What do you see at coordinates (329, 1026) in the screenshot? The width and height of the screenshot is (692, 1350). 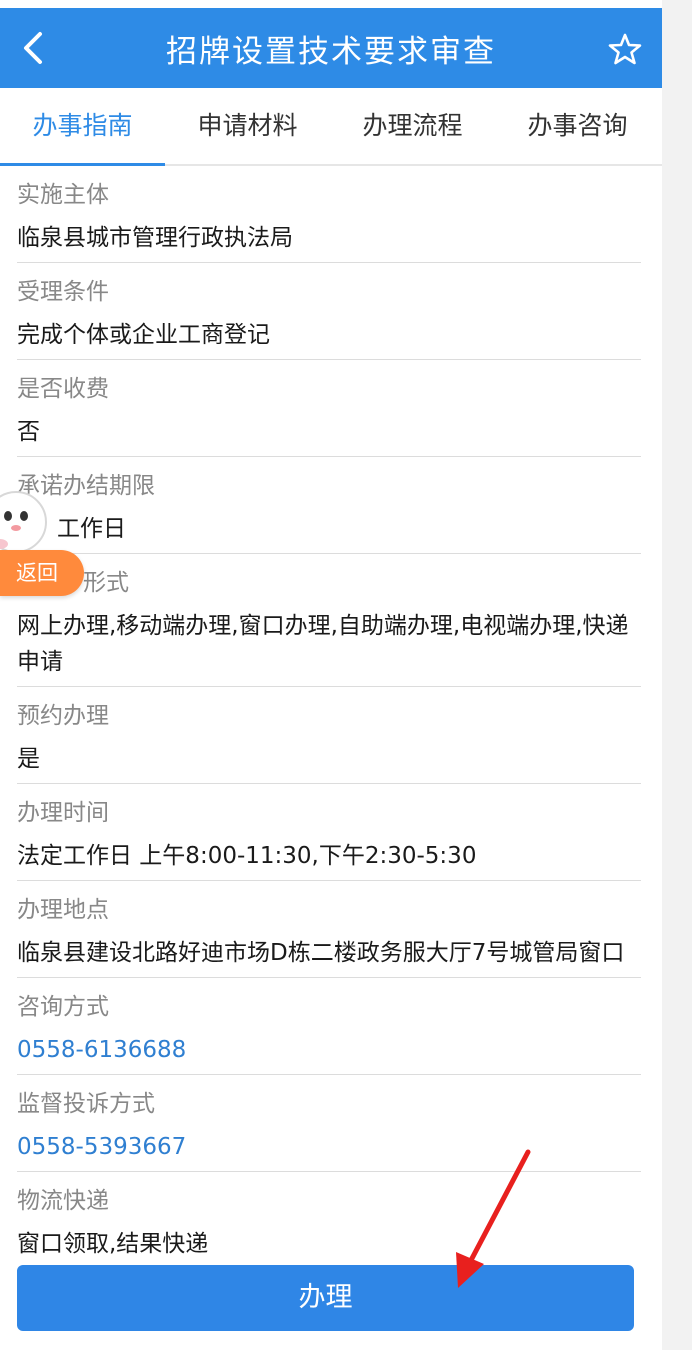 I see `section-consult-phone: 咨询方式 0558-6136688` at bounding box center [329, 1026].